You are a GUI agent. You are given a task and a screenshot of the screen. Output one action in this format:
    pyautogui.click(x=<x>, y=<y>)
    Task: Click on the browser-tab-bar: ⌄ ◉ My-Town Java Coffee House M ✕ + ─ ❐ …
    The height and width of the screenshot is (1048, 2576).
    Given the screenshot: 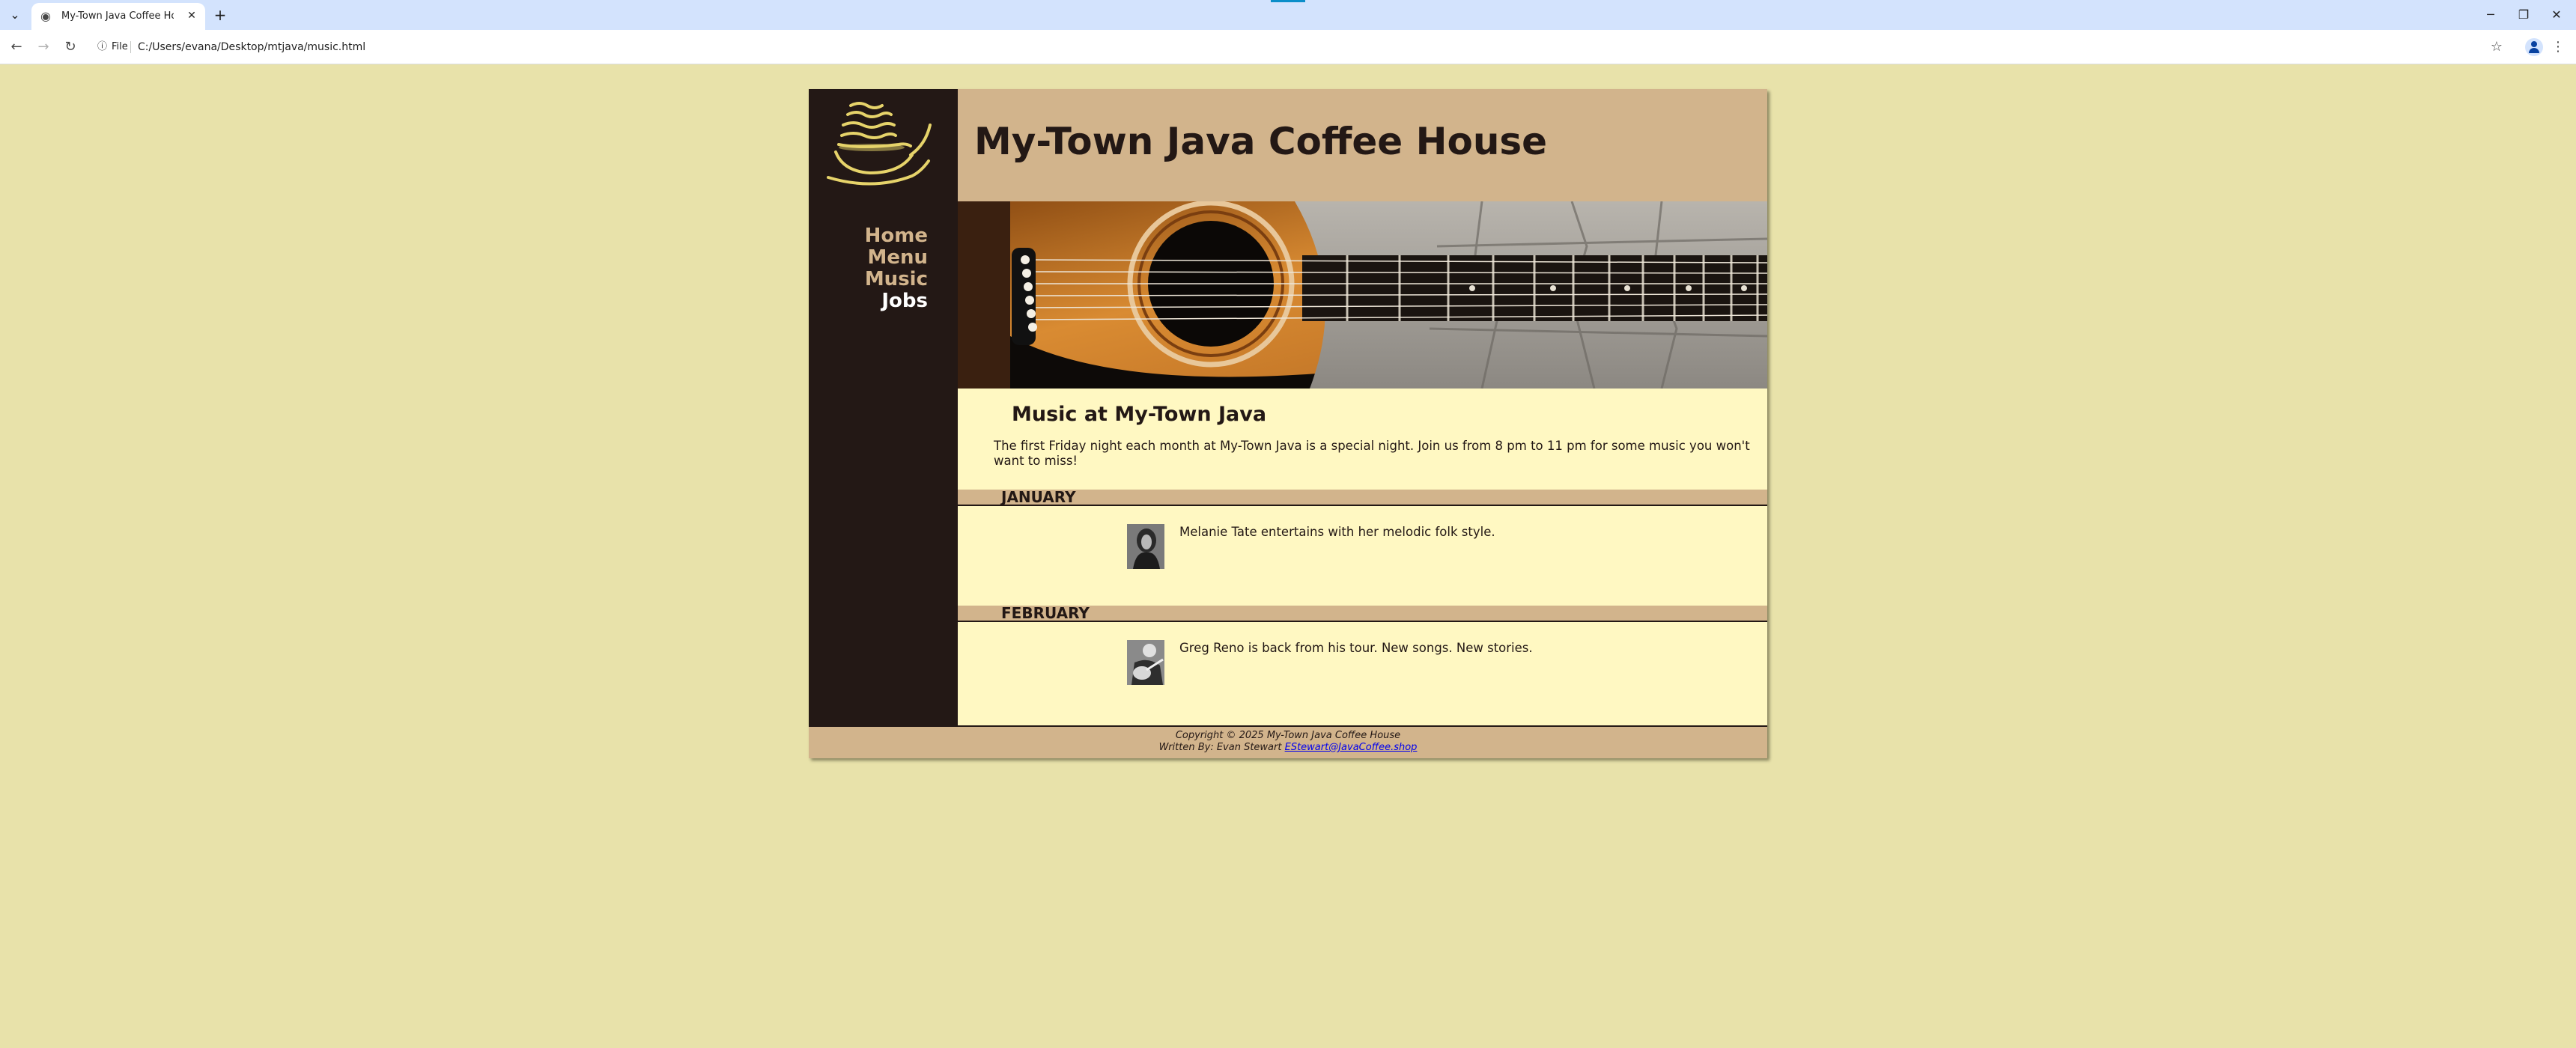 What is the action you would take?
    pyautogui.click(x=1288, y=15)
    